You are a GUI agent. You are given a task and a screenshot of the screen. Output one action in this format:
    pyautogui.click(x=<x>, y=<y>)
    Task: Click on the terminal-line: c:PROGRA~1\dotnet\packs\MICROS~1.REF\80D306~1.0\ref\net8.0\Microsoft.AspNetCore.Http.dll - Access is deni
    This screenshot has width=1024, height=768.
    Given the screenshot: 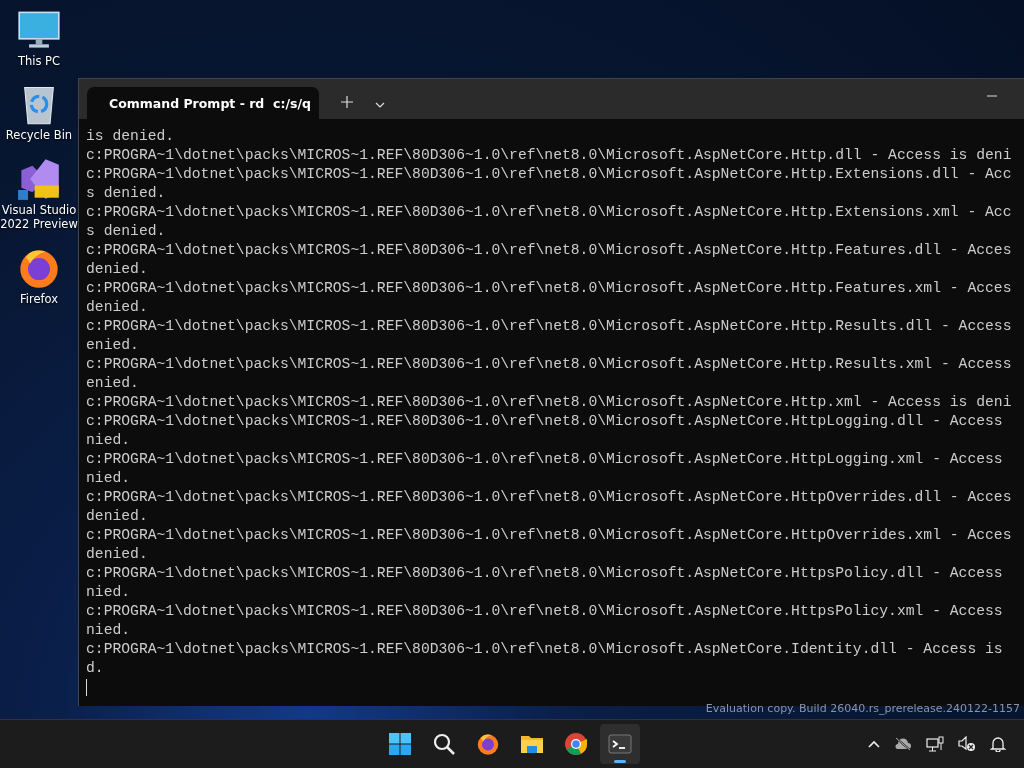 What is the action you would take?
    pyautogui.click(x=549, y=155)
    